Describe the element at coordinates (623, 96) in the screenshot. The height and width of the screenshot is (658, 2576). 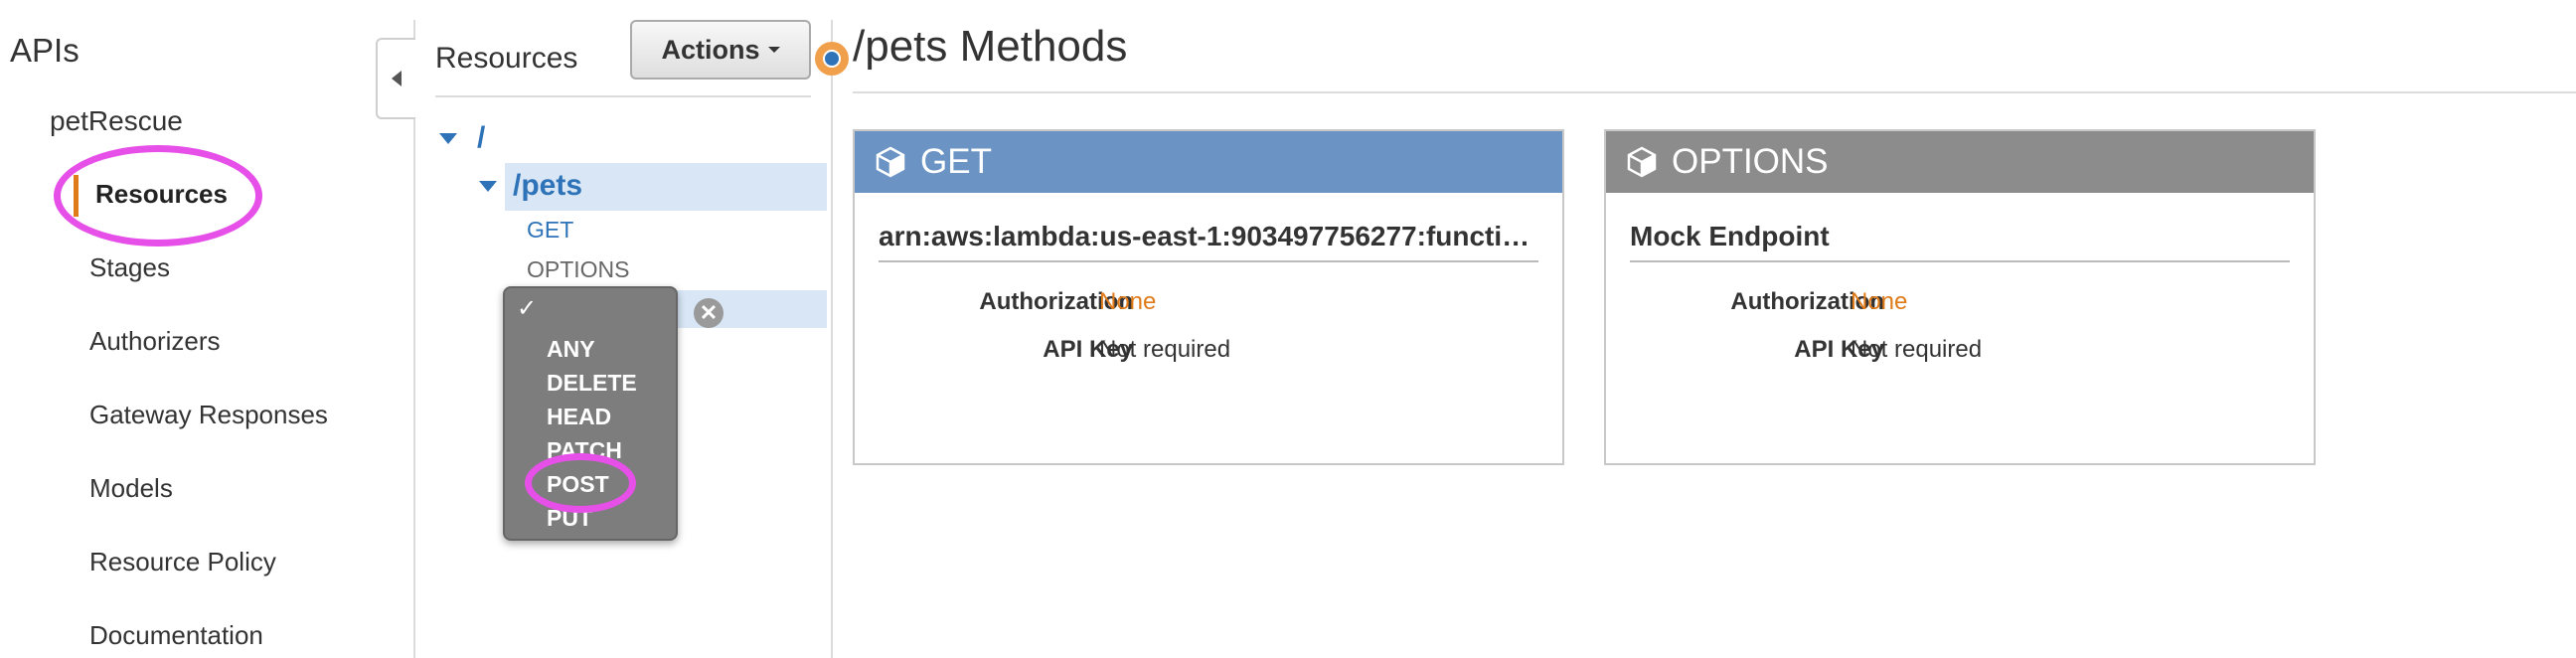
I see `resources-header-divider` at that location.